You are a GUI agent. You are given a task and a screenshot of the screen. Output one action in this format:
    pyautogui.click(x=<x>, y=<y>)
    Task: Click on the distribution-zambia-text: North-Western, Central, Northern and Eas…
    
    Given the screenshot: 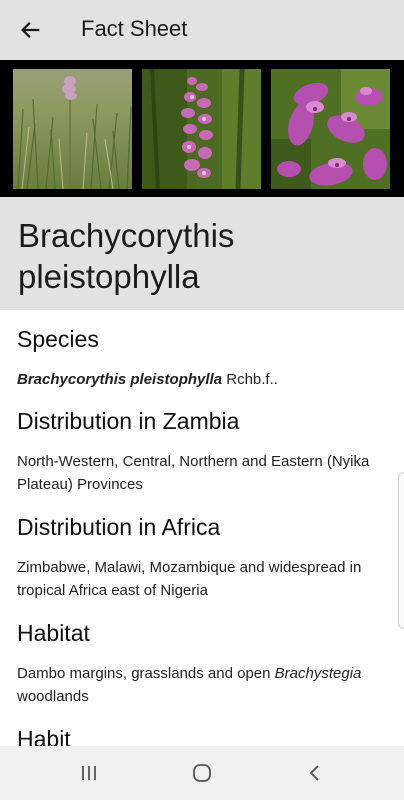 What is the action you would take?
    pyautogui.click(x=193, y=473)
    